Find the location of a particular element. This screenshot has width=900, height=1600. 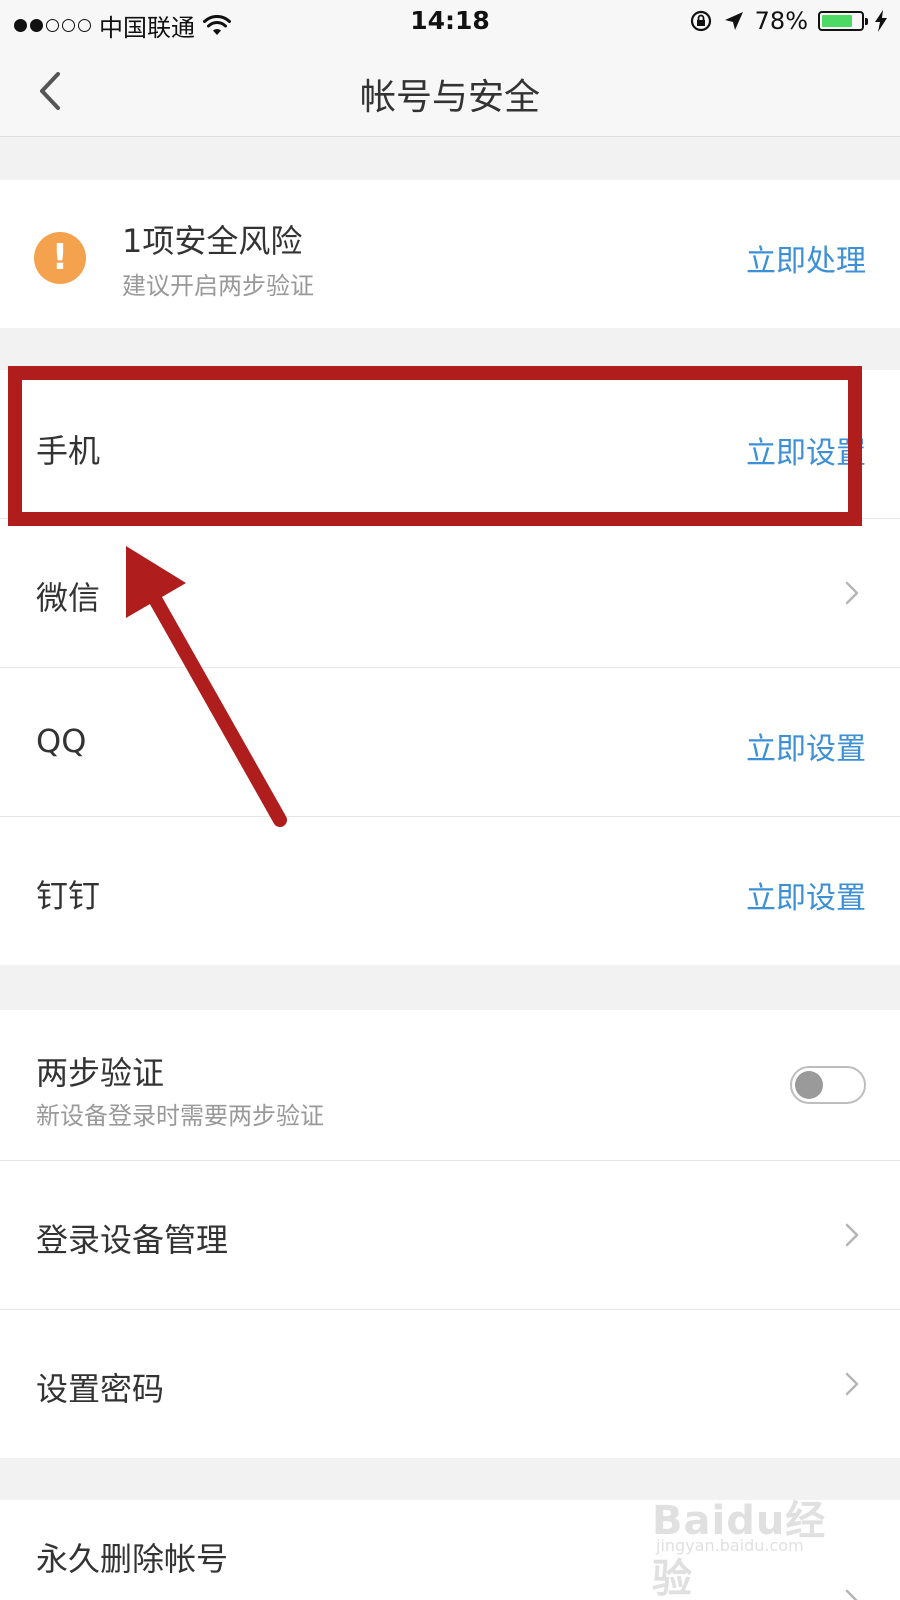

device-management-label: 登录设备管理 is located at coordinates (132, 1240).